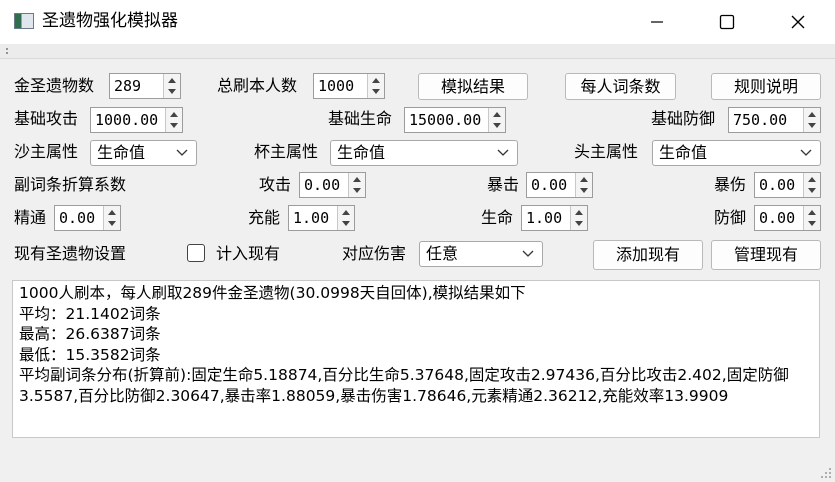  I want to click on base-def-label: 基础防御, so click(683, 118).